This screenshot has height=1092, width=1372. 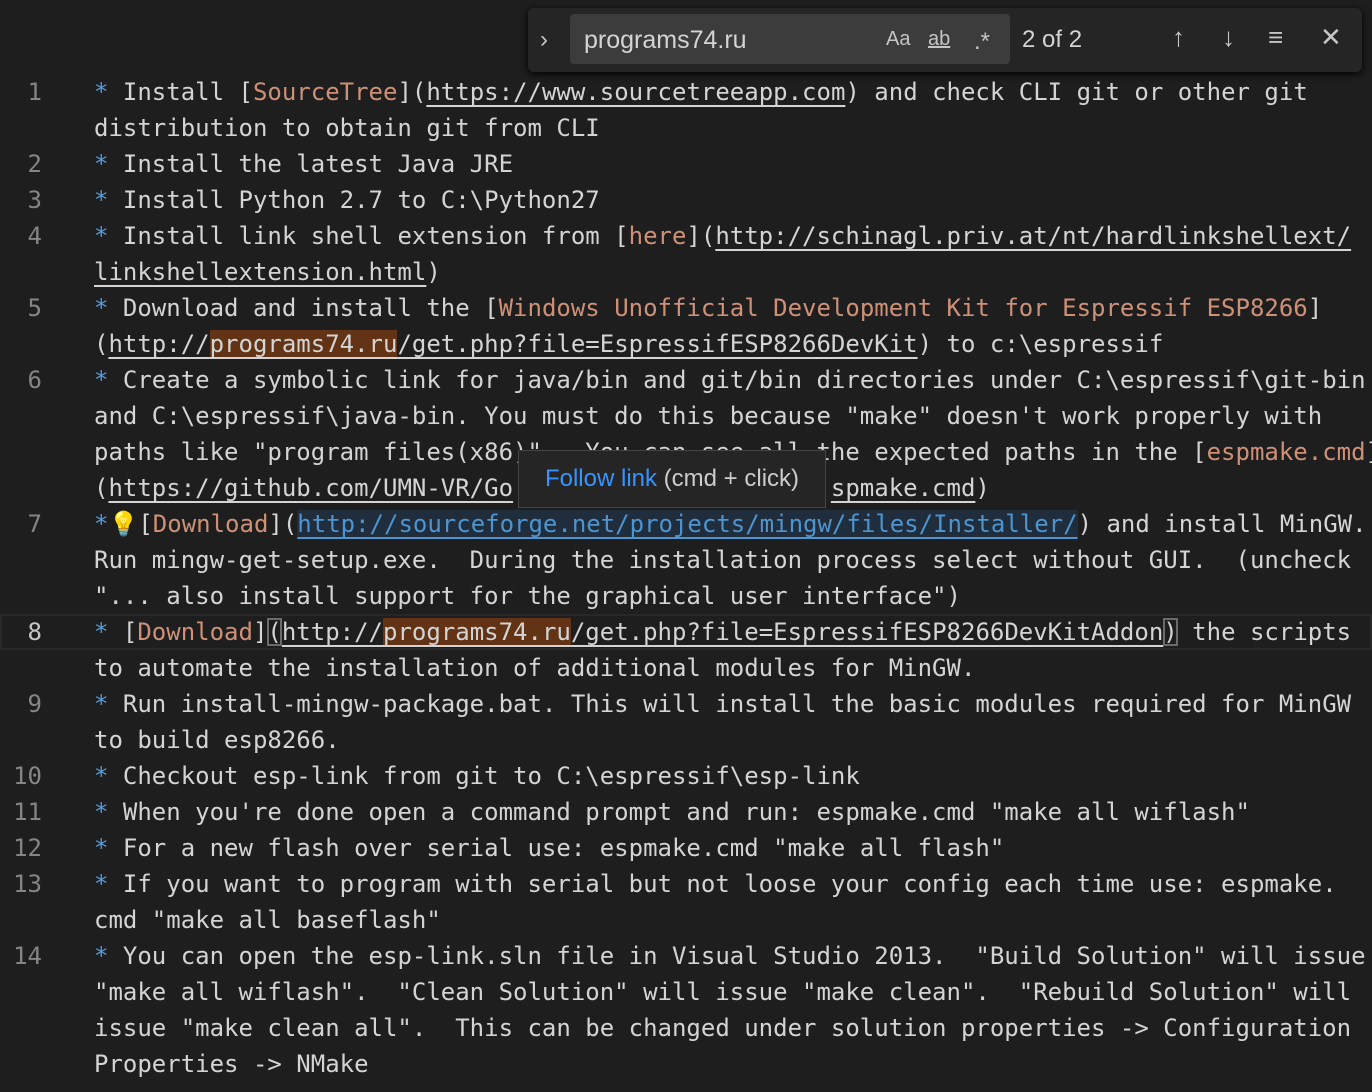 What do you see at coordinates (1222, 524) in the screenshot?
I see `text: ) and install MinGW.` at bounding box center [1222, 524].